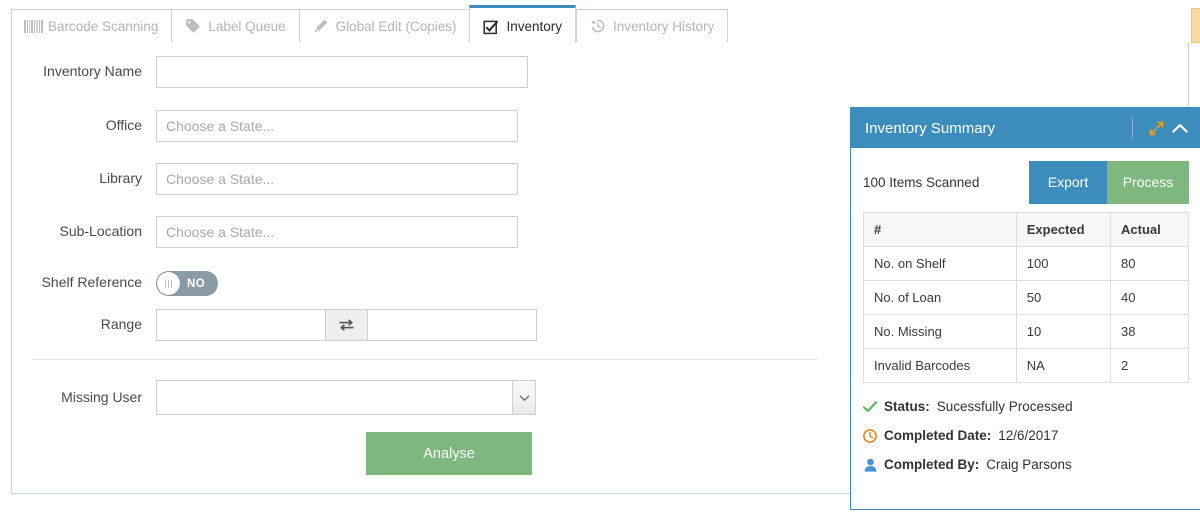 This screenshot has width=1200, height=512. I want to click on tab-inventory-history: Inventory History, so click(652, 26).